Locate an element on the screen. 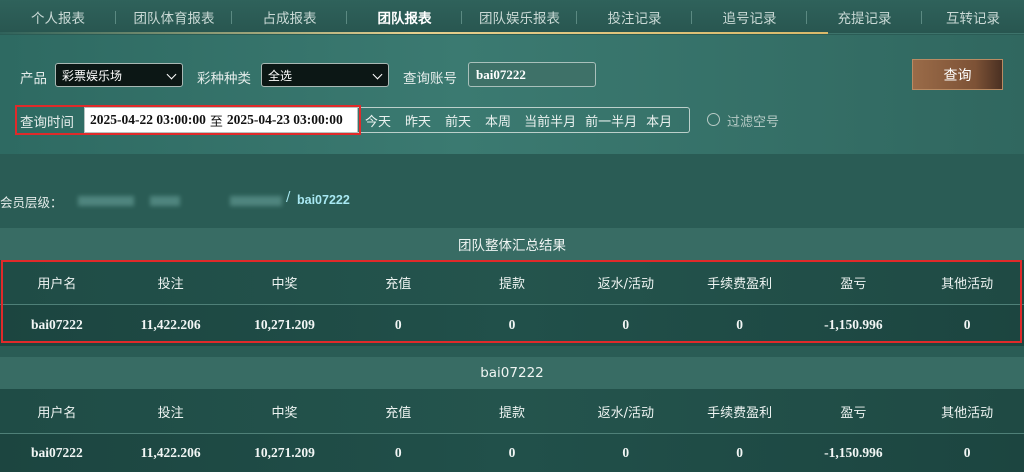 This screenshot has width=1024, height=472. quick-range-this-week: 本周 is located at coordinates (498, 120).